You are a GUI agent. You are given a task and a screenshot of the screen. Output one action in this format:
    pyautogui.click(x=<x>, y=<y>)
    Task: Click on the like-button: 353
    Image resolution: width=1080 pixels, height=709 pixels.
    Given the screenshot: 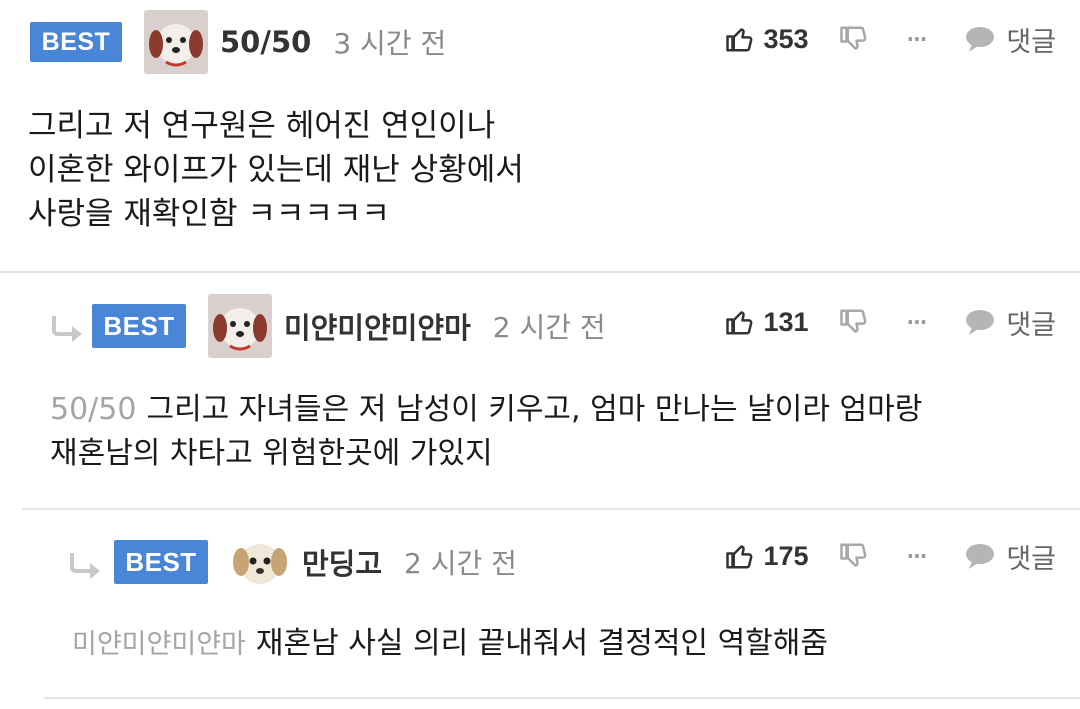 What is the action you would take?
    pyautogui.click(x=767, y=39)
    